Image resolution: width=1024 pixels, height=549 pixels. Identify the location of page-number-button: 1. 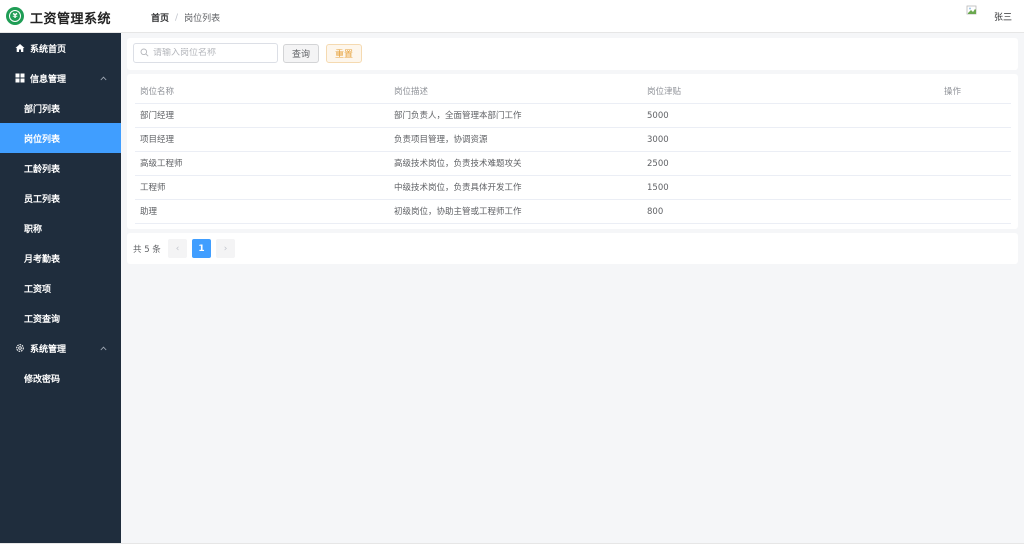
(201, 248).